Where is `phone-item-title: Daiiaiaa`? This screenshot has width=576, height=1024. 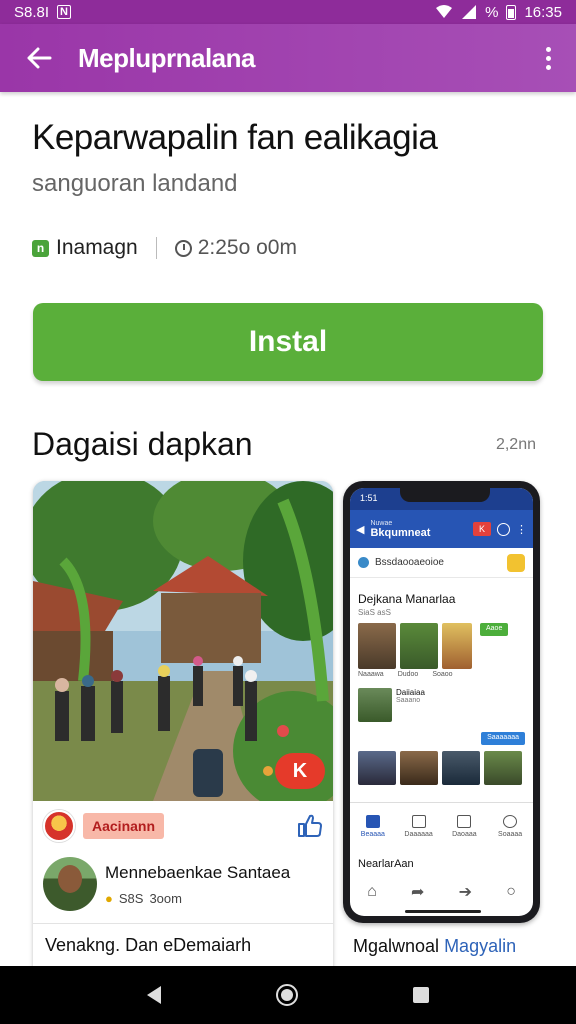
phone-item-title: Daiiaiaa is located at coordinates (410, 692).